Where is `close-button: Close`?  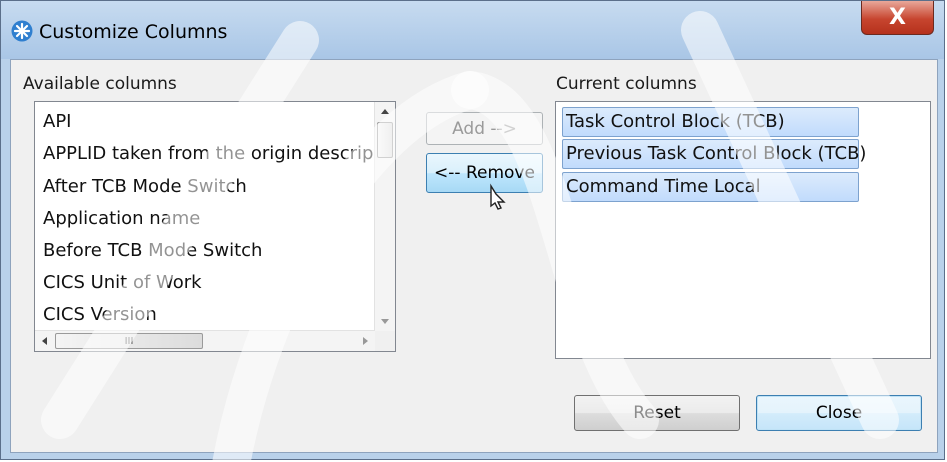 close-button: Close is located at coordinates (839, 413).